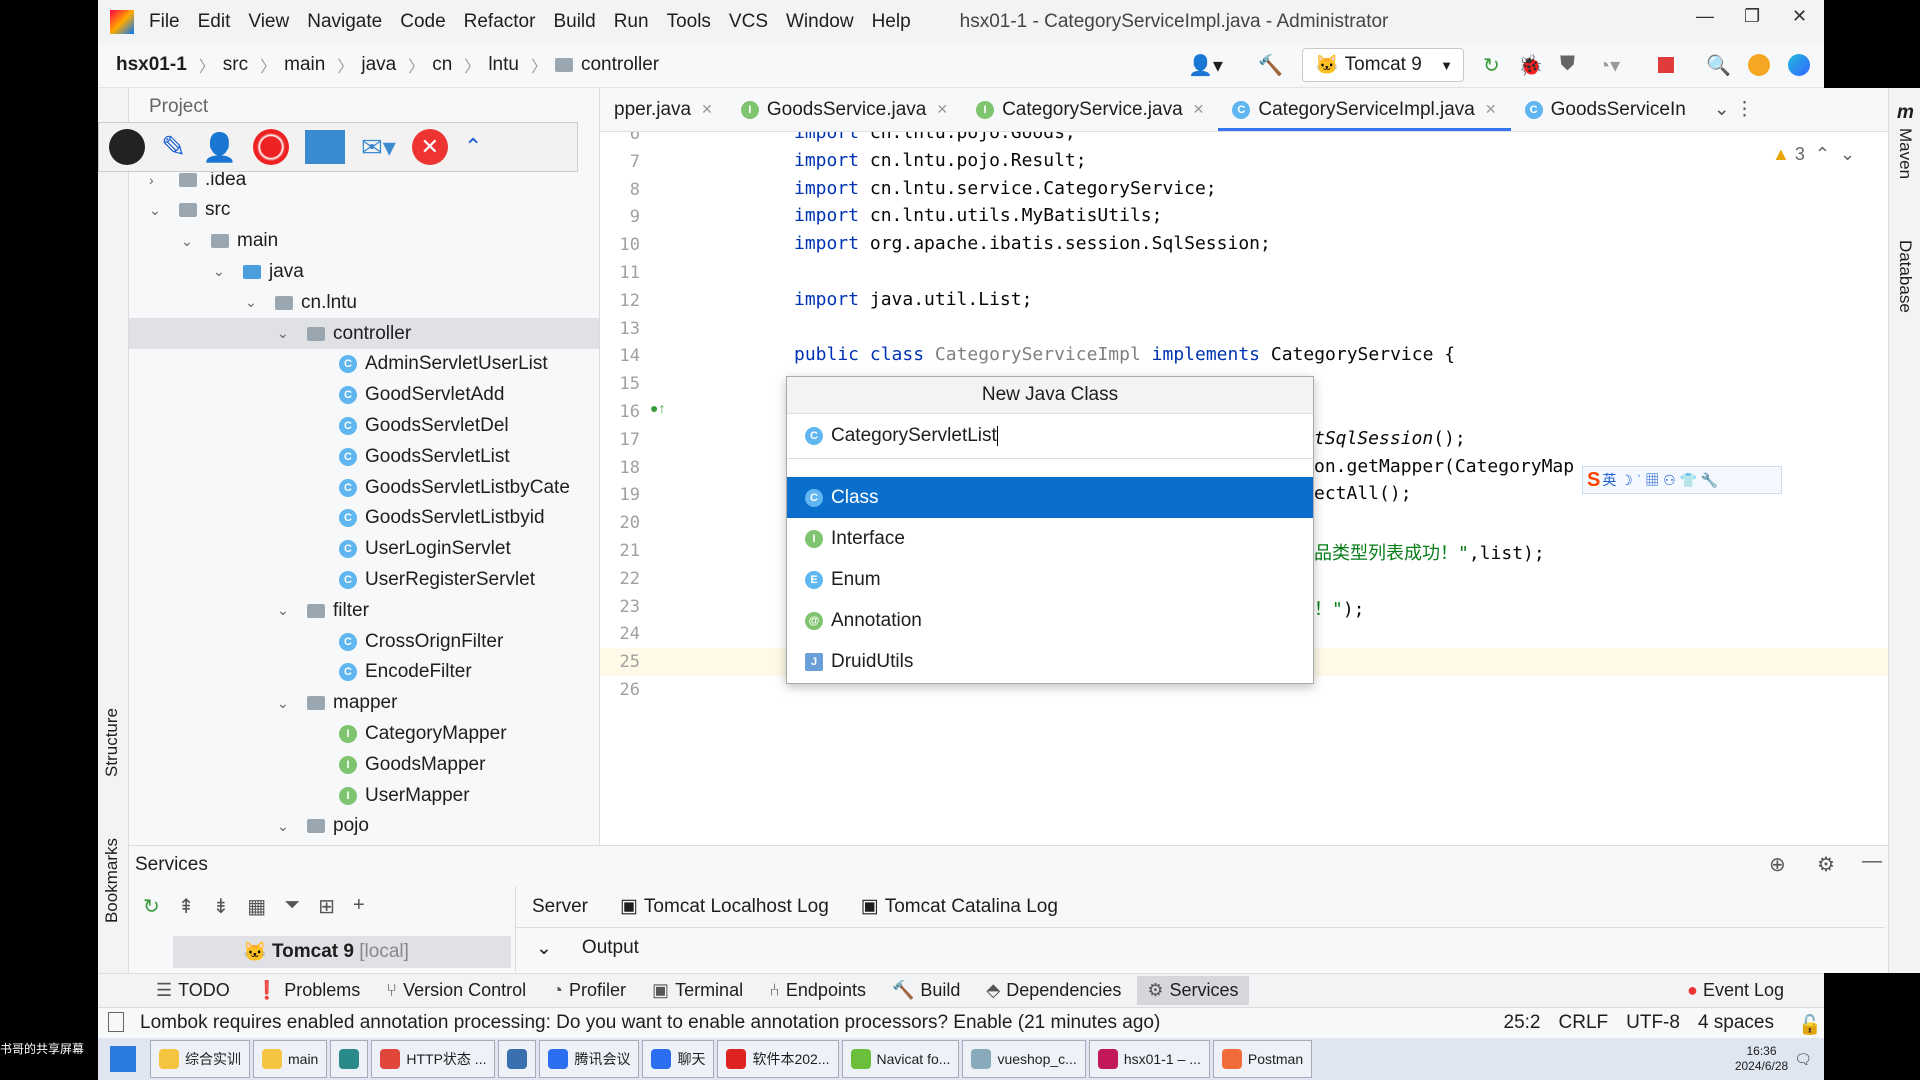 Image resolution: width=1920 pixels, height=1080 pixels. What do you see at coordinates (1666, 65) in the screenshot?
I see `stop-icon` at bounding box center [1666, 65].